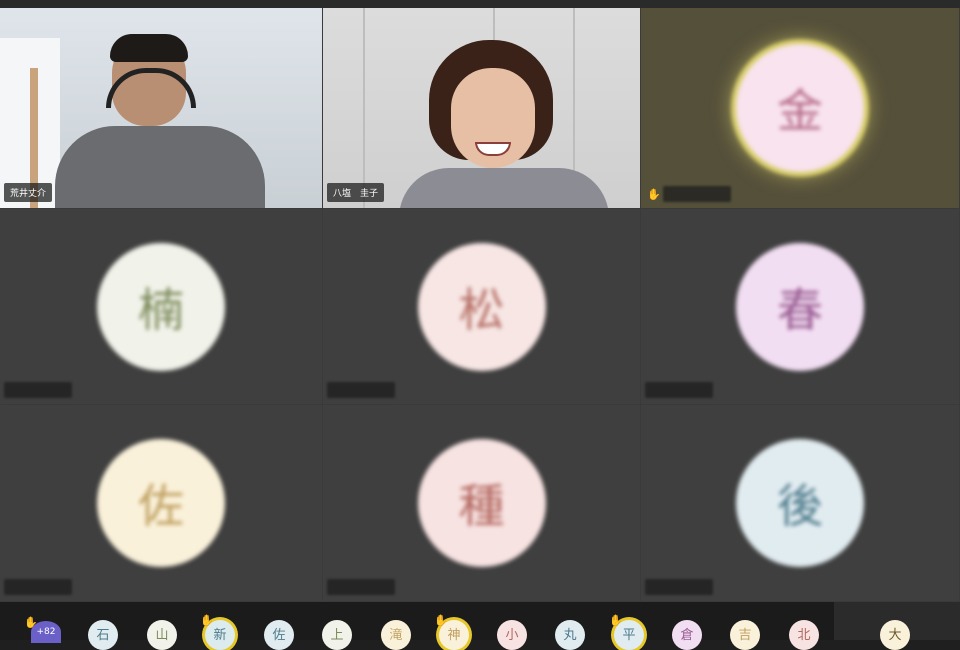 This screenshot has height=650, width=960. Describe the element at coordinates (337, 635) in the screenshot. I see `participant-chip: 上` at that location.